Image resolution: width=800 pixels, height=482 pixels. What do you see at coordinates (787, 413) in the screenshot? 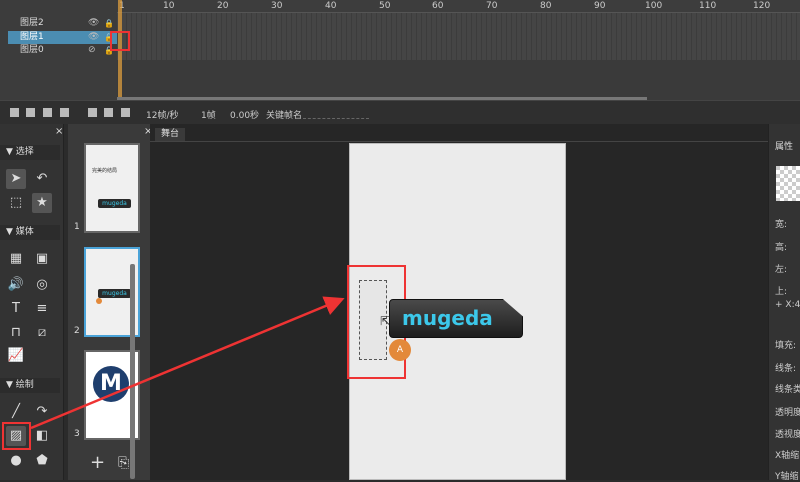
I see `prop-opacity-label: 透明度` at bounding box center [787, 413].